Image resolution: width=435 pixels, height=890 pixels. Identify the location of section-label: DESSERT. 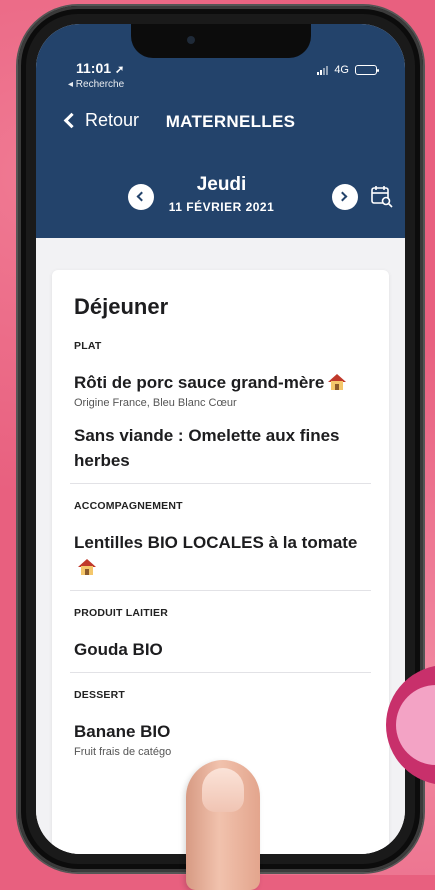
(99, 695).